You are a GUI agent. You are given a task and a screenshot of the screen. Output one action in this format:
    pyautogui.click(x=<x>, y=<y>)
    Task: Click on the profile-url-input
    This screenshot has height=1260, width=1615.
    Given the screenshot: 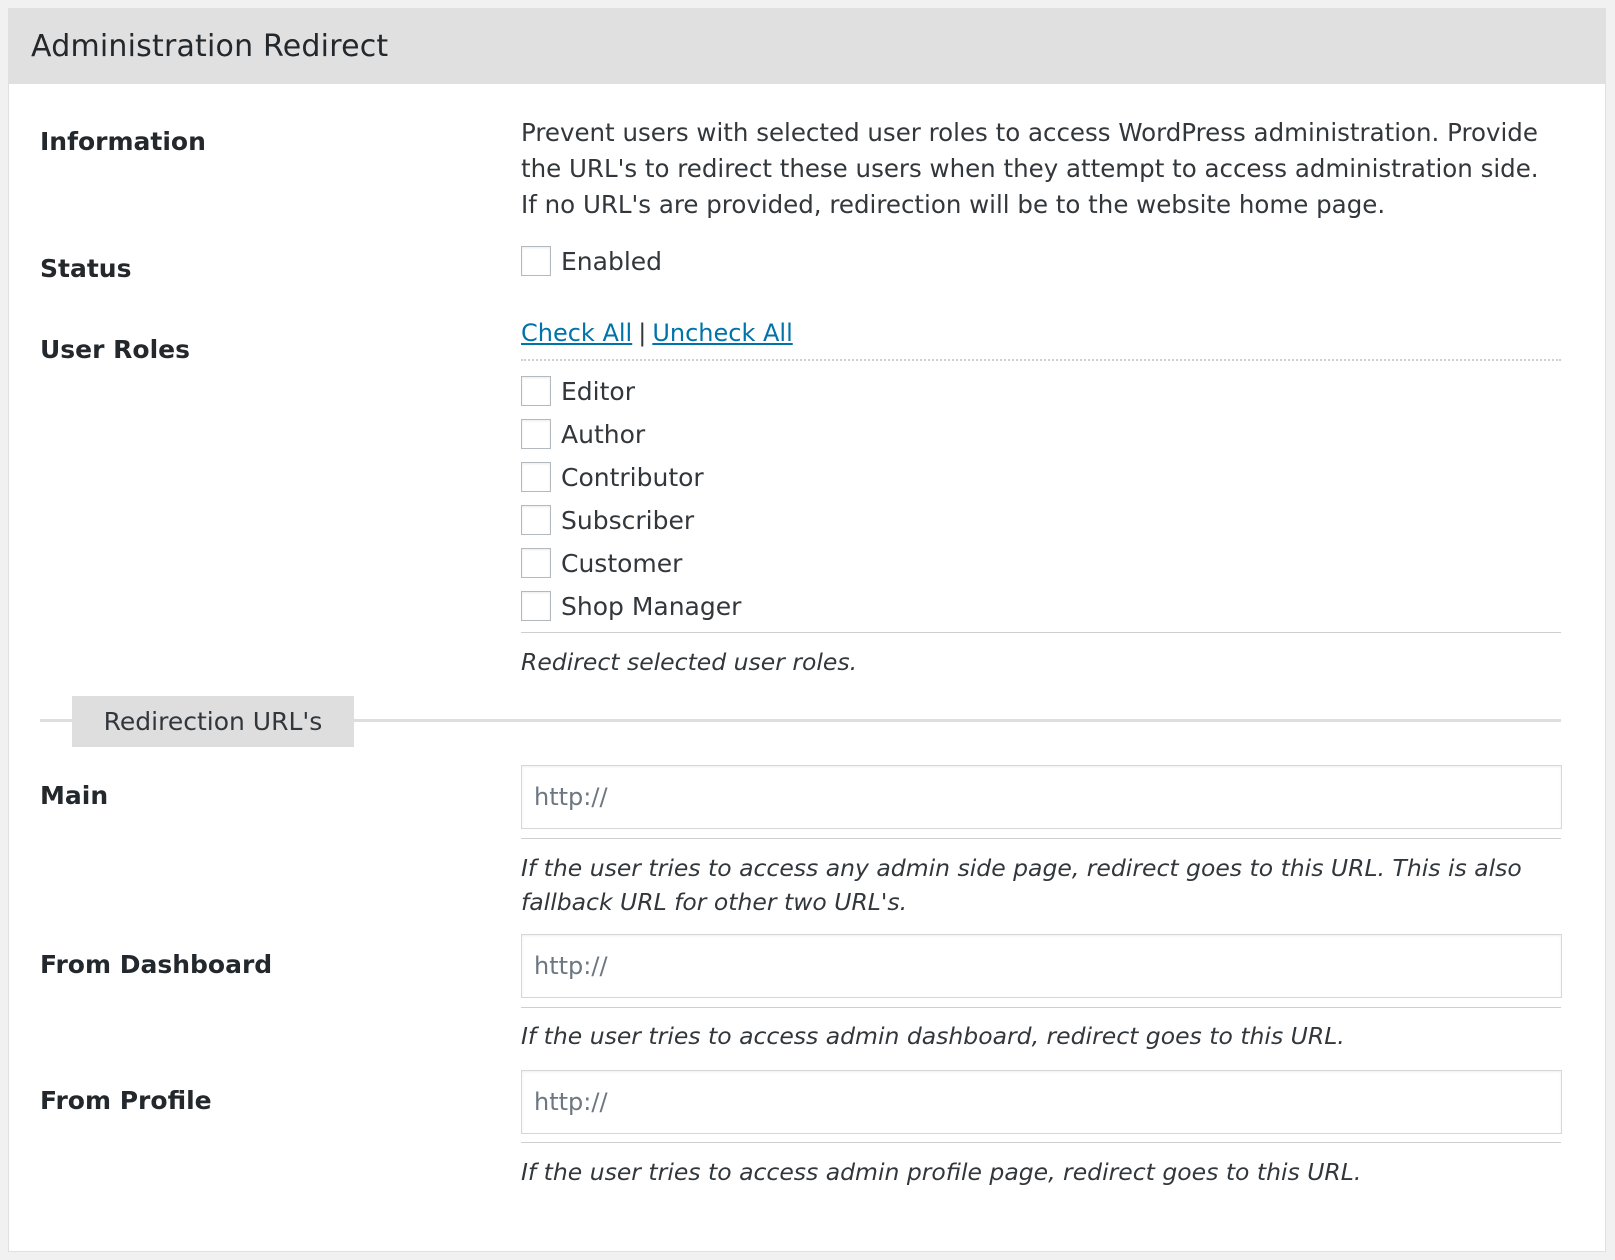 What is the action you would take?
    pyautogui.click(x=1041, y=1102)
    